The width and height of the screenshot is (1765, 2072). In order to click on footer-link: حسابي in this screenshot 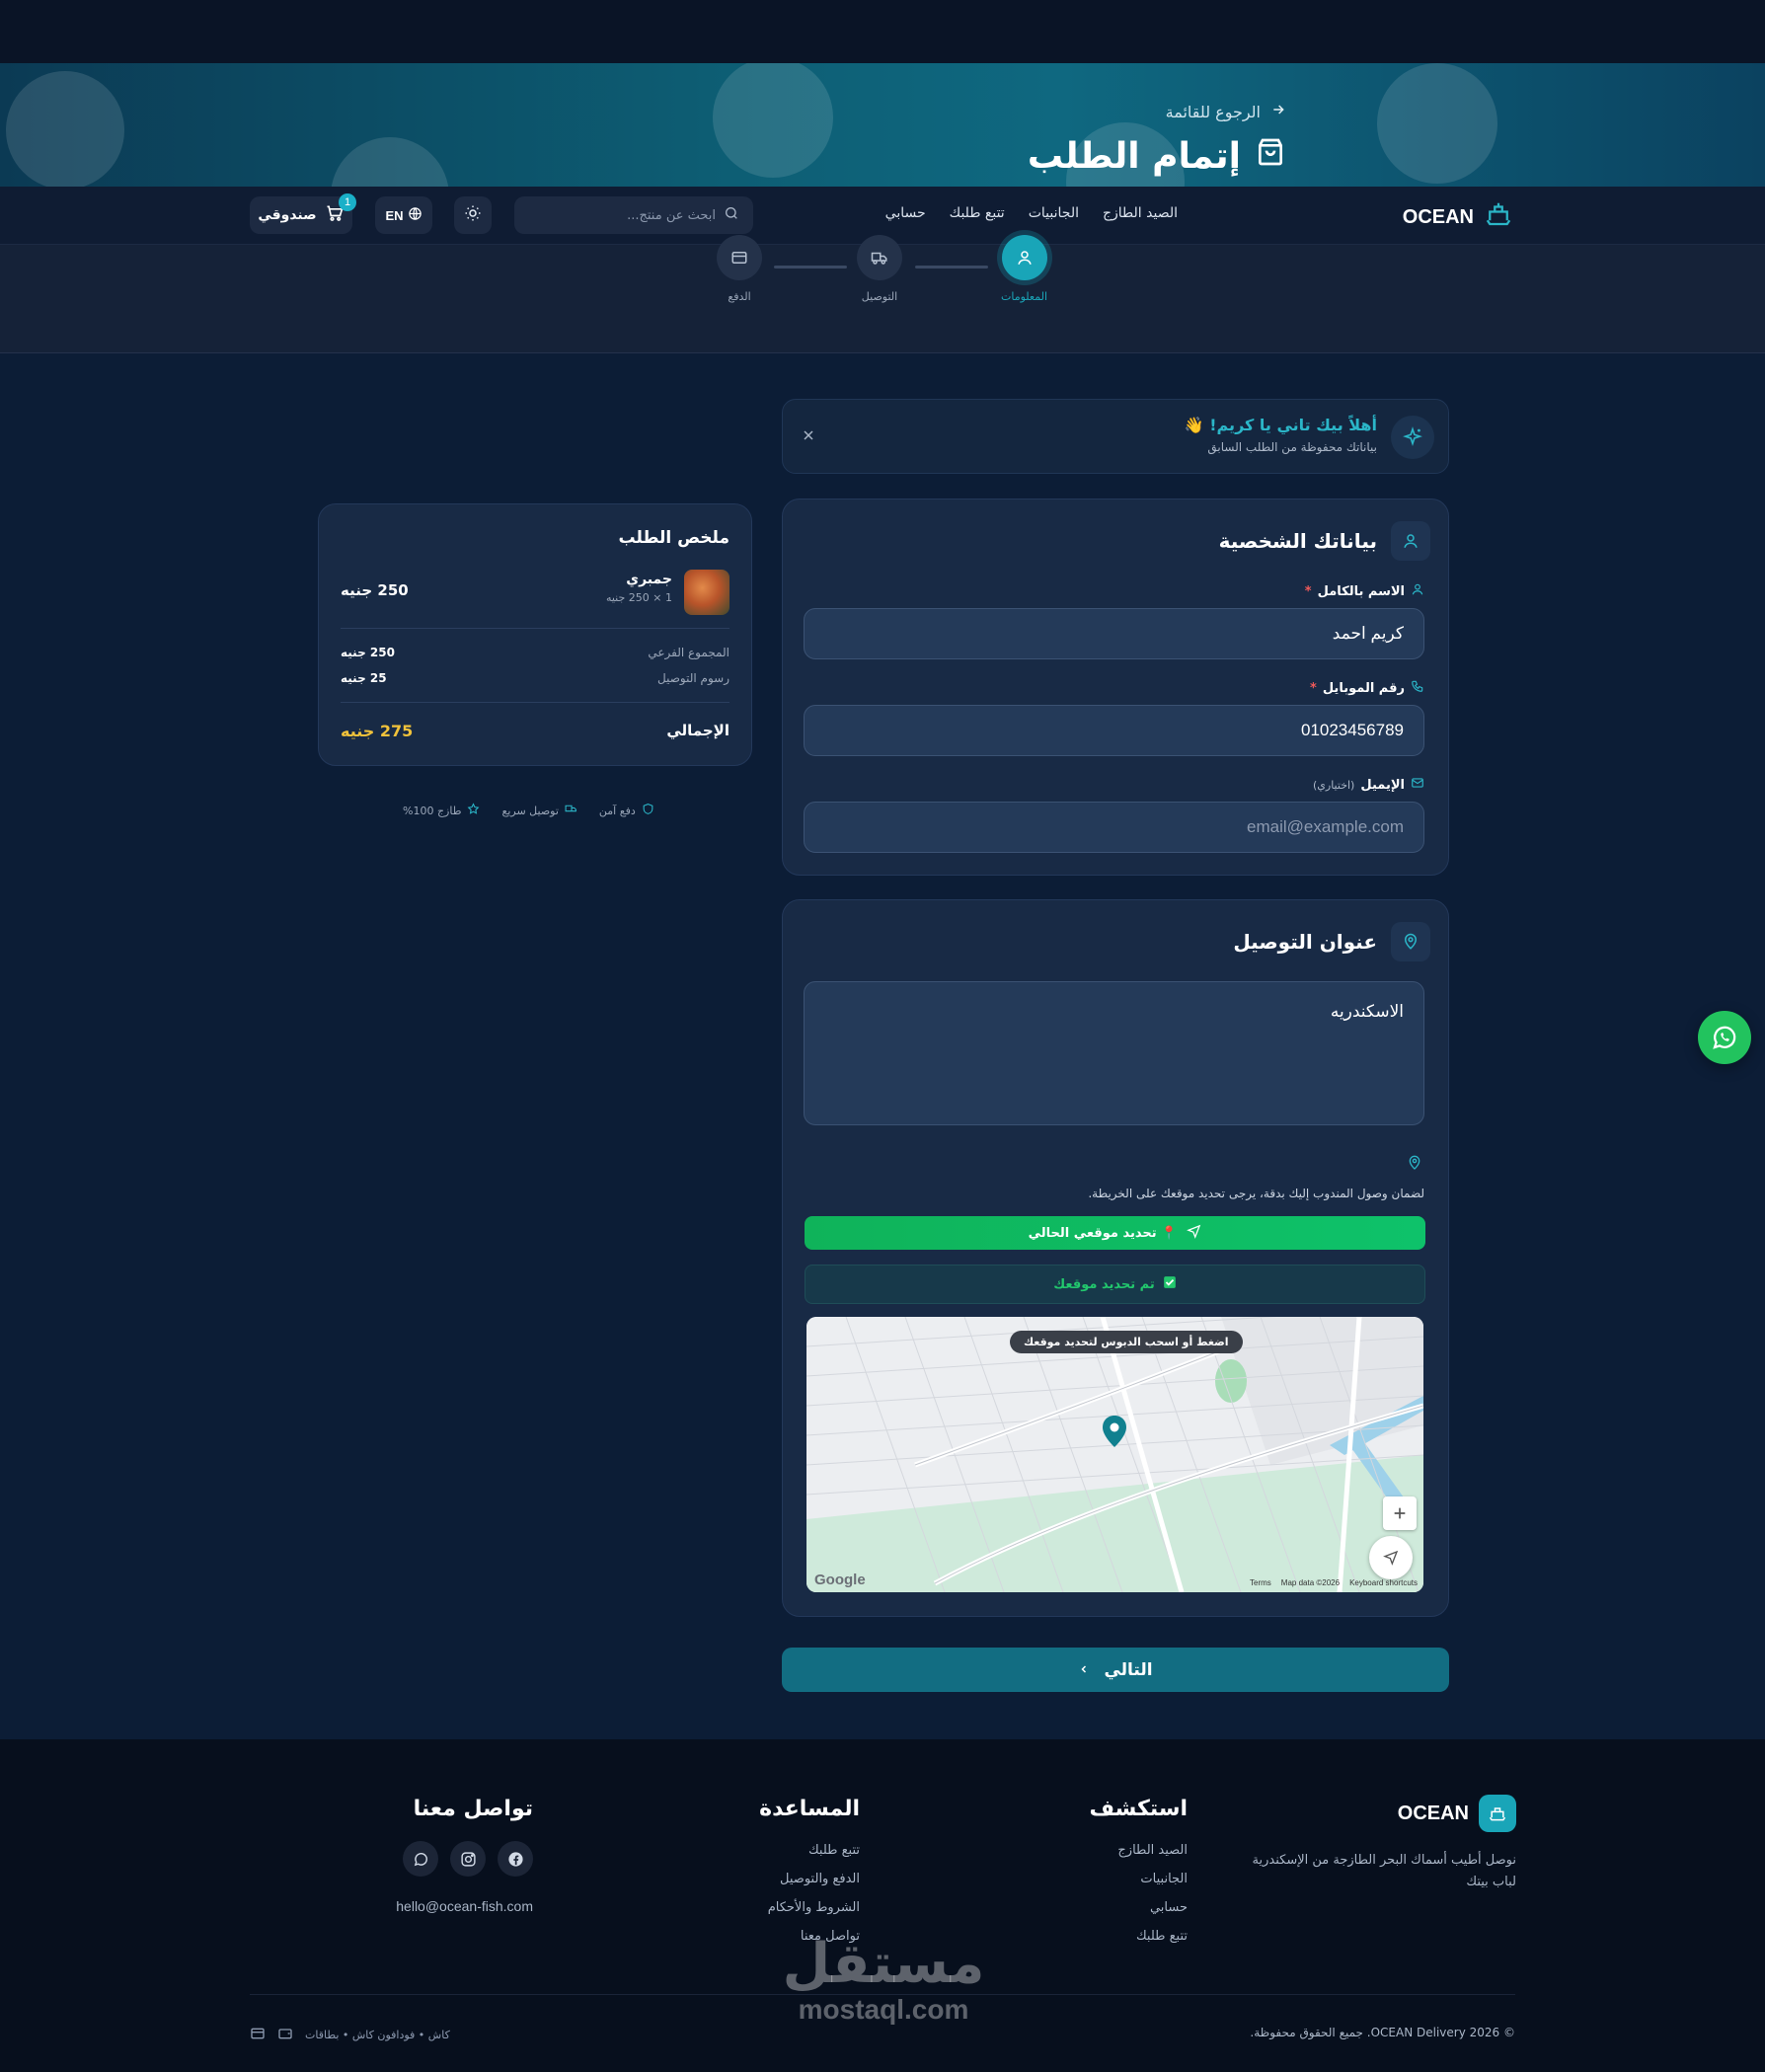, I will do `click(1138, 1907)`.